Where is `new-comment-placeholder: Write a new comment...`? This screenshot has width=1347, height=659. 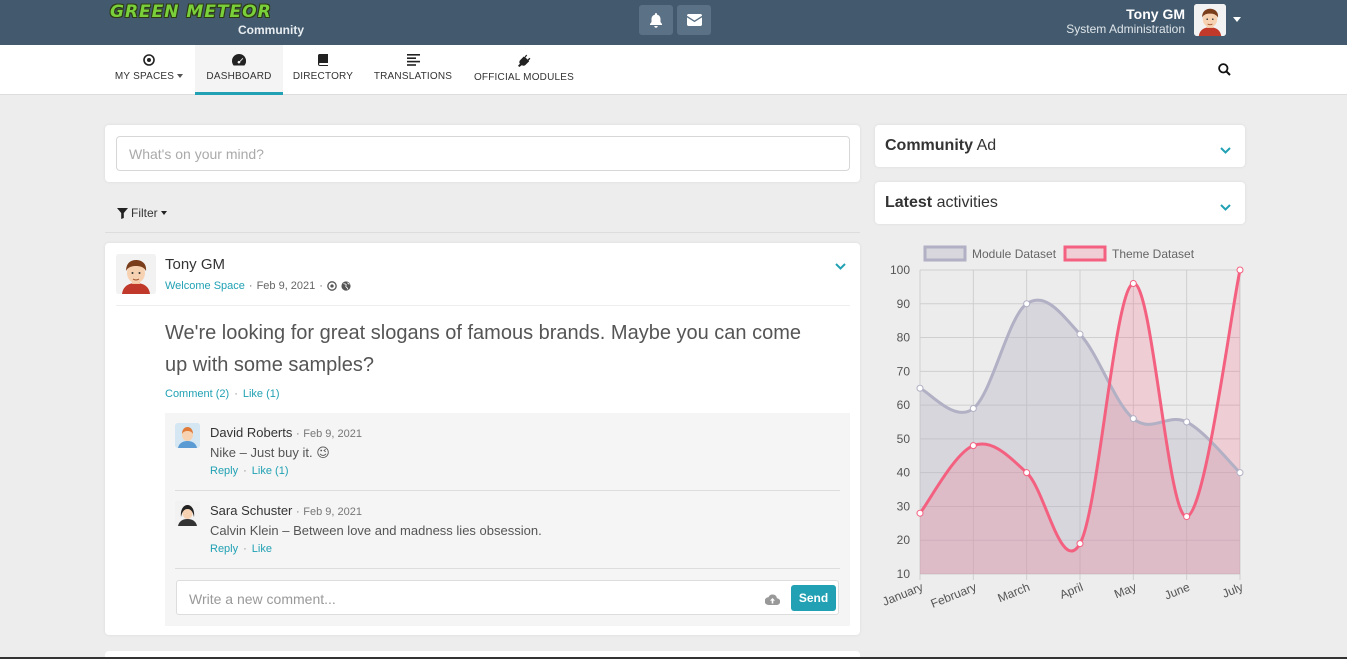
new-comment-placeholder: Write a new comment... is located at coordinates (262, 599).